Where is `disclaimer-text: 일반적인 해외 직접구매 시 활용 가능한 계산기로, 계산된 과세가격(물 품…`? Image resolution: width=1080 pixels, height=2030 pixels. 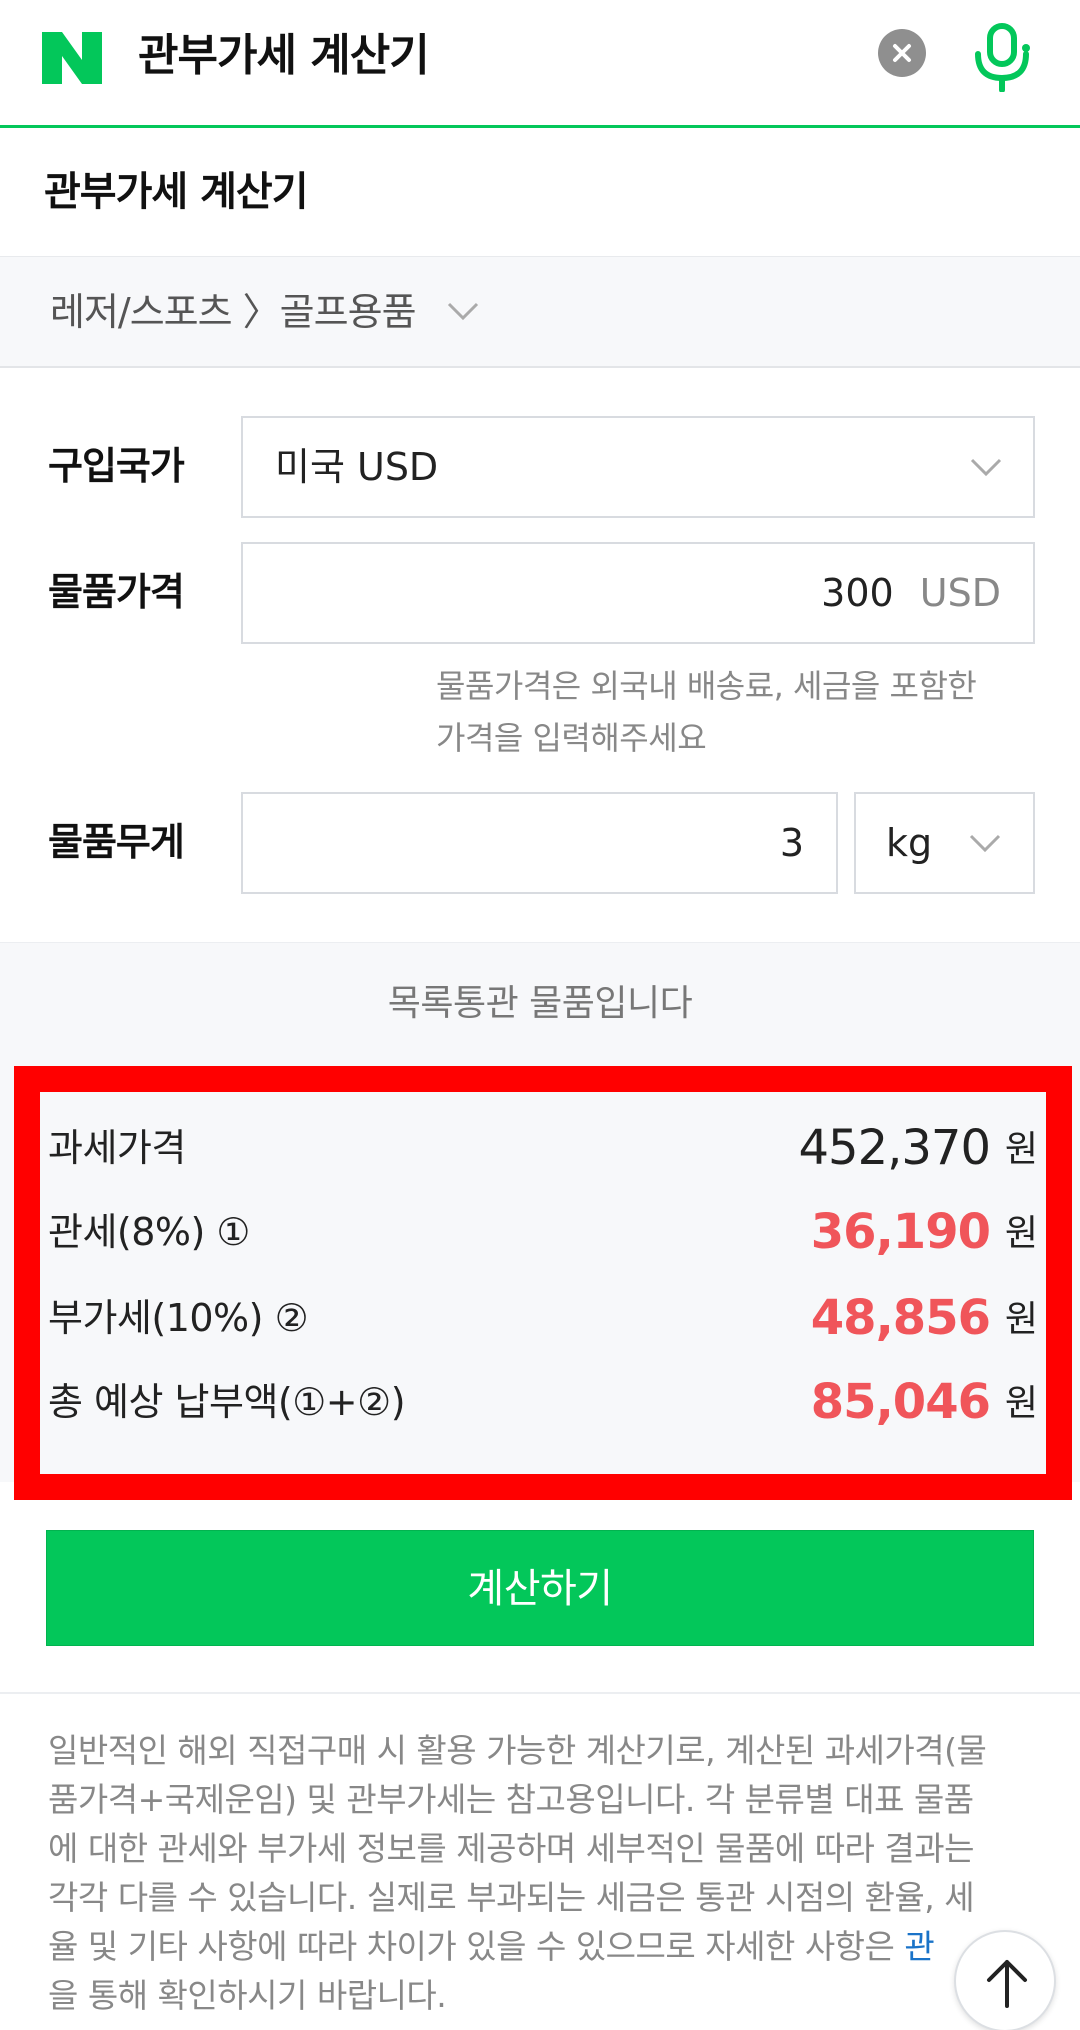 disclaimer-text: 일반적인 해외 직접구매 시 활용 가능한 계산기로, 계산된 과세가격(물 품… is located at coordinates (543, 1873).